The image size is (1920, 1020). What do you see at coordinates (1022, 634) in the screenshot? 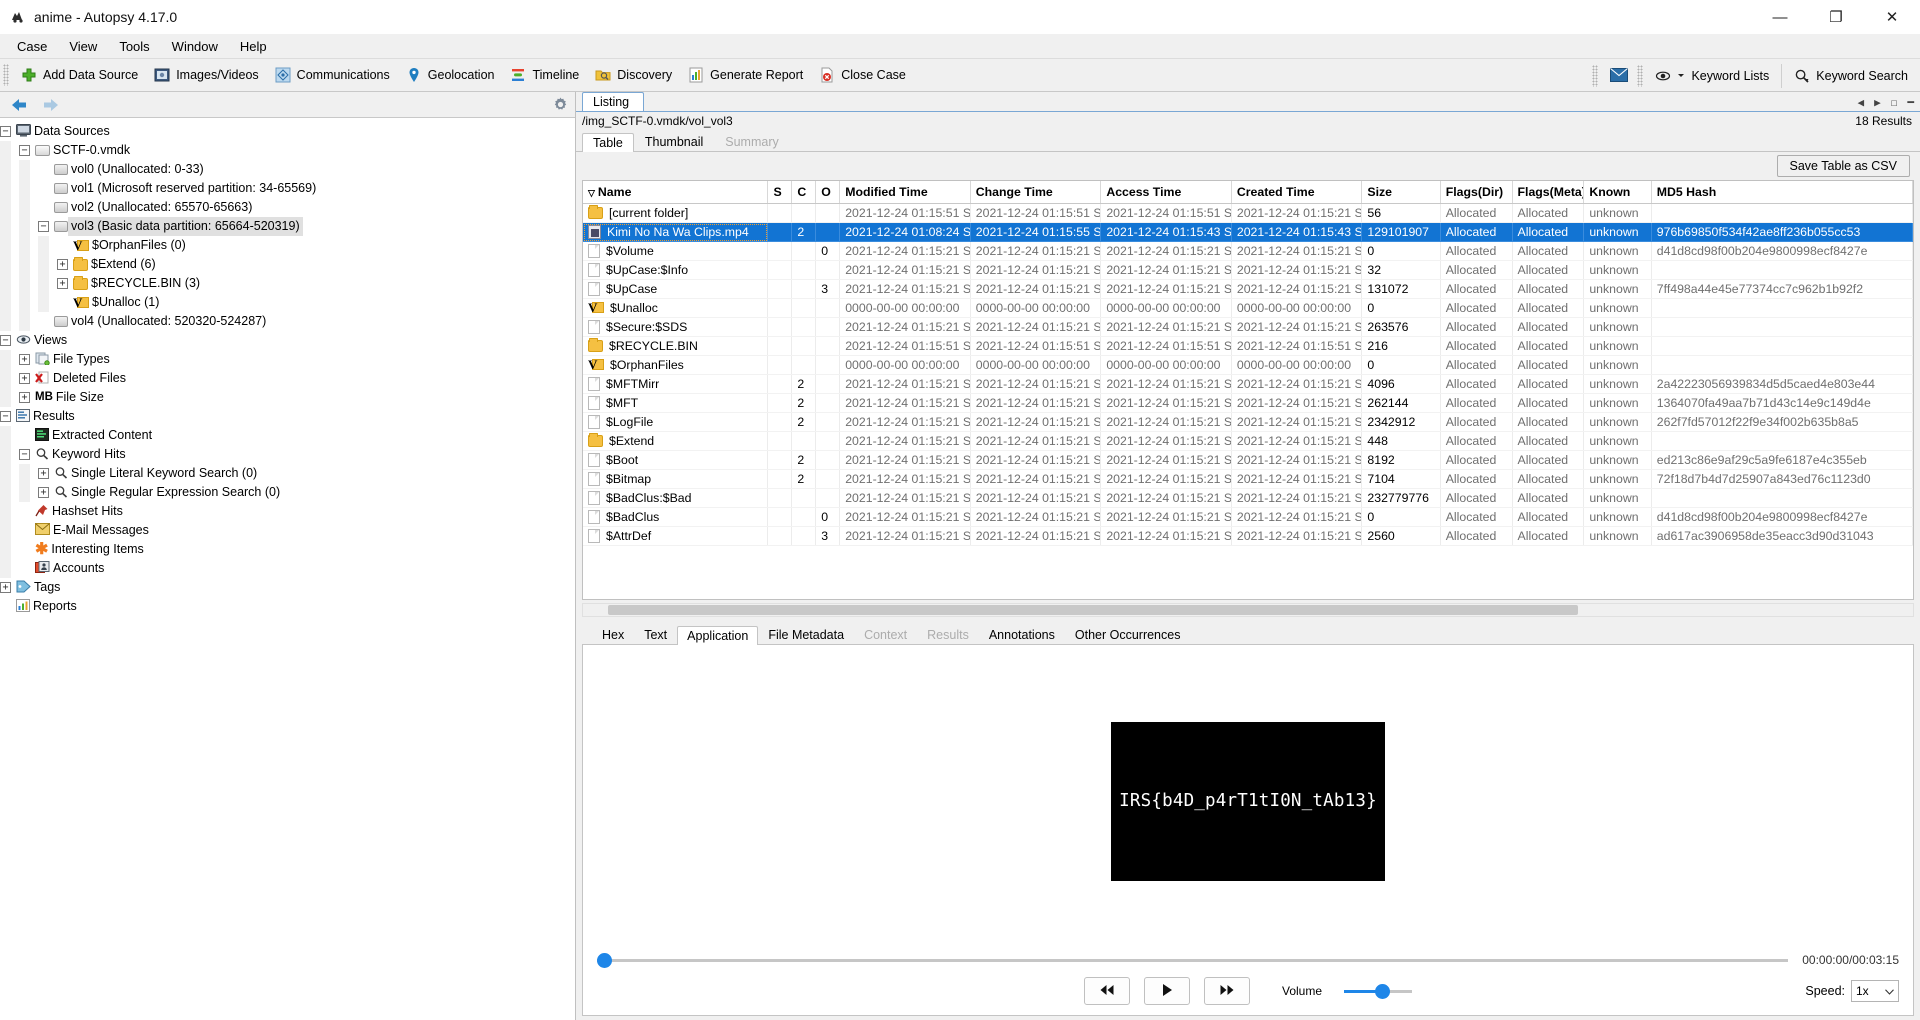
I see `viewer-tab-annotations: Annotations` at bounding box center [1022, 634].